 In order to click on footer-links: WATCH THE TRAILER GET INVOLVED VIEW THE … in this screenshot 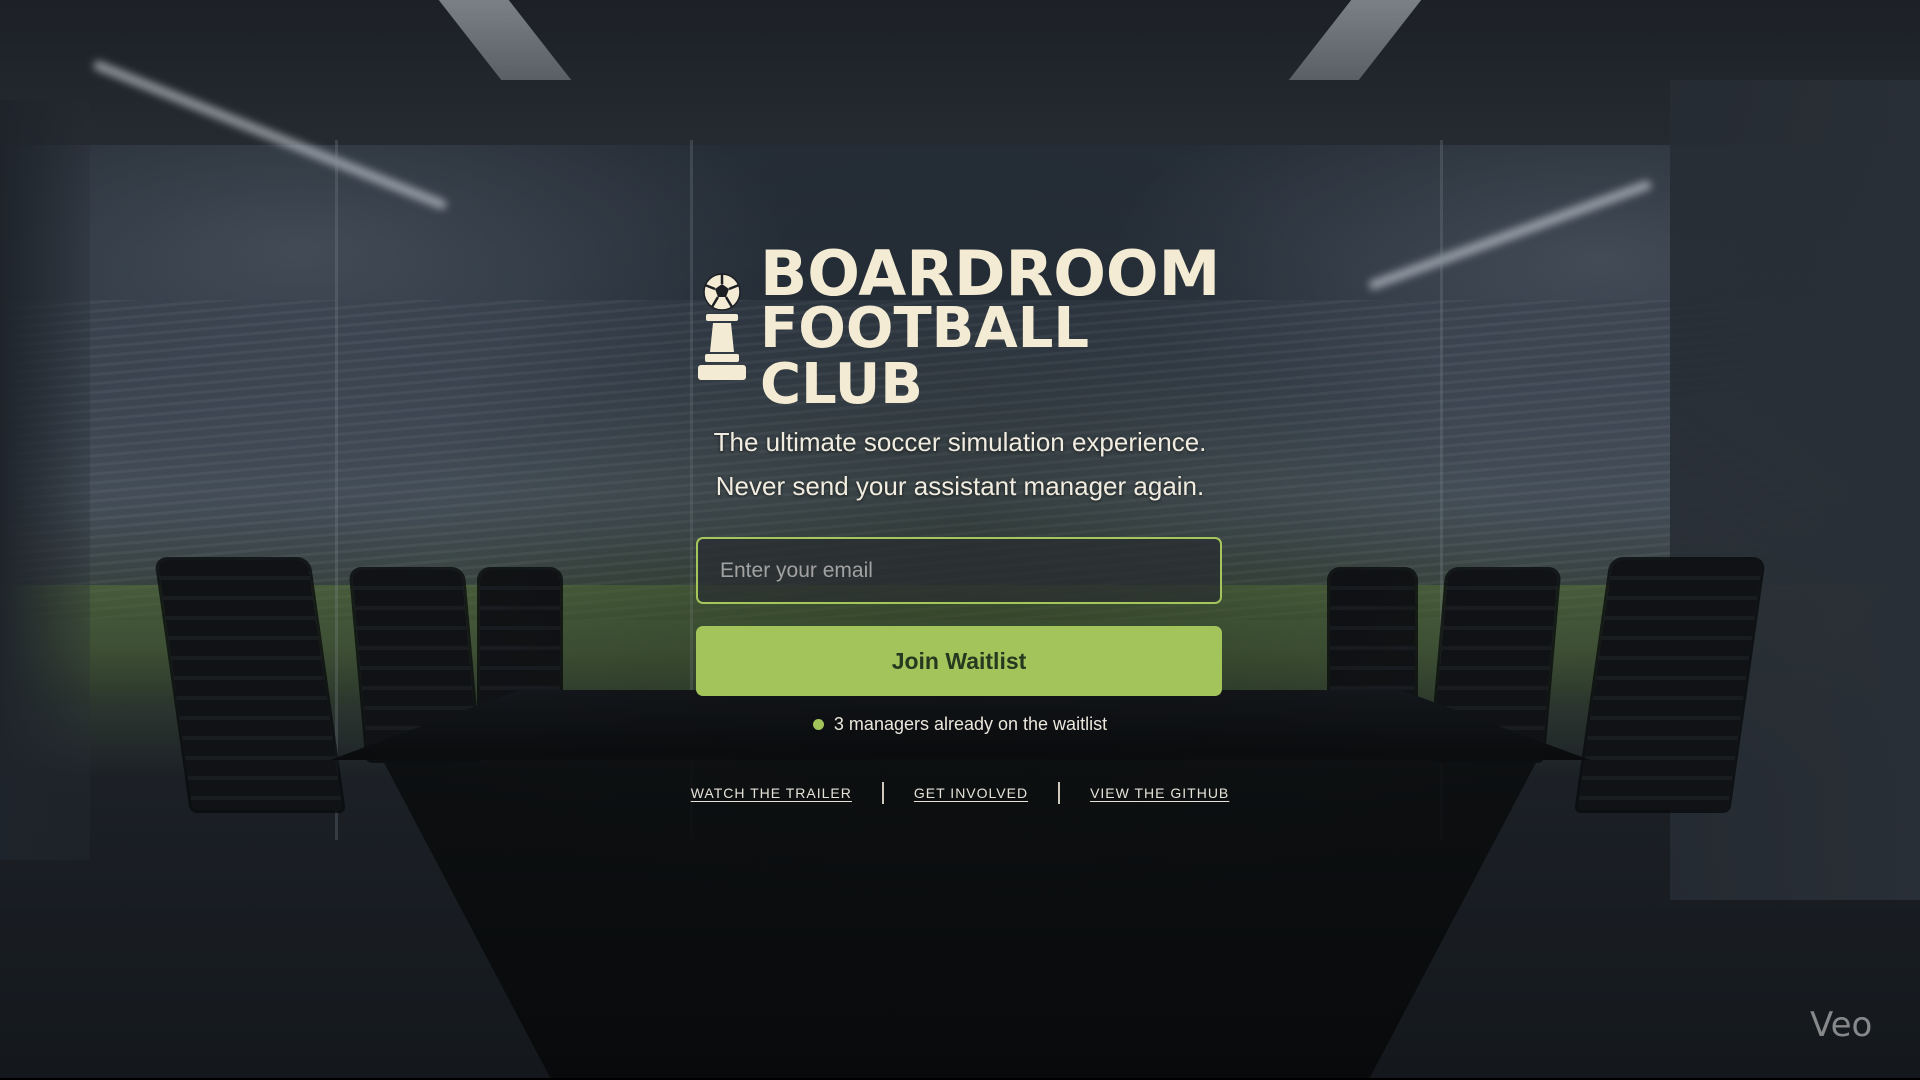, I will do `click(960, 793)`.